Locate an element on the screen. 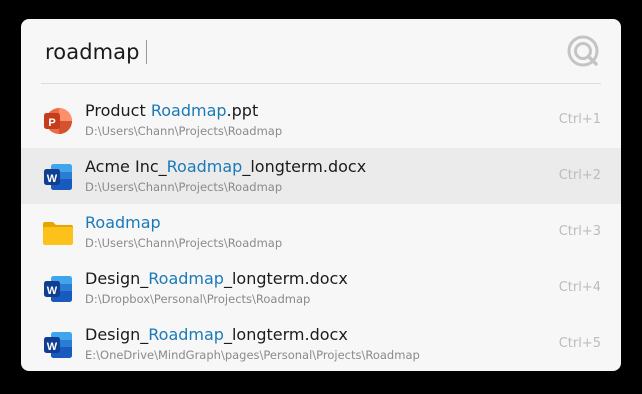 Image resolution: width=642 pixels, height=394 pixels. title-text: Acme Inc_ is located at coordinates (126, 166).